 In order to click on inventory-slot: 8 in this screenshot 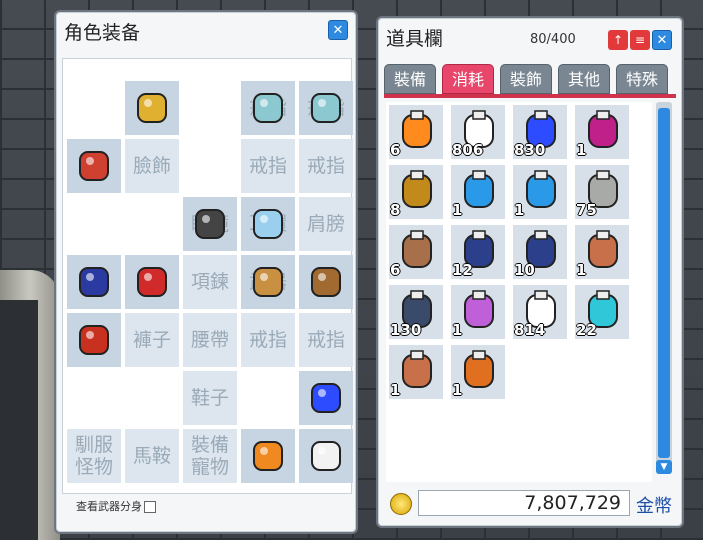, I will do `click(416, 192)`.